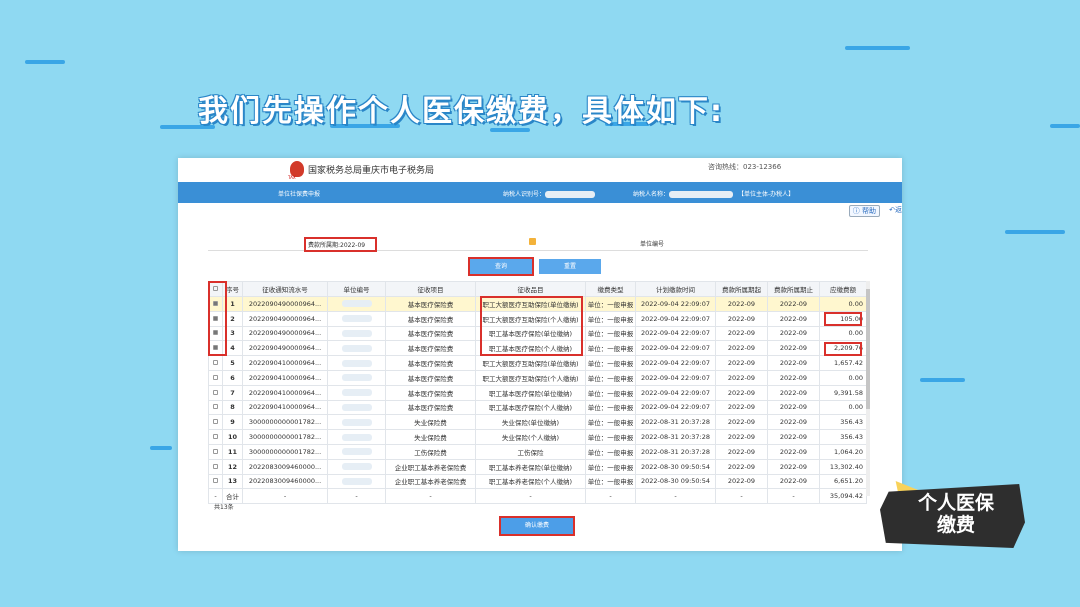  Describe the element at coordinates (530, 377) in the screenshot. I see `levy-subitem: 职工大额医疗互助保险(个人缴纳)` at that location.